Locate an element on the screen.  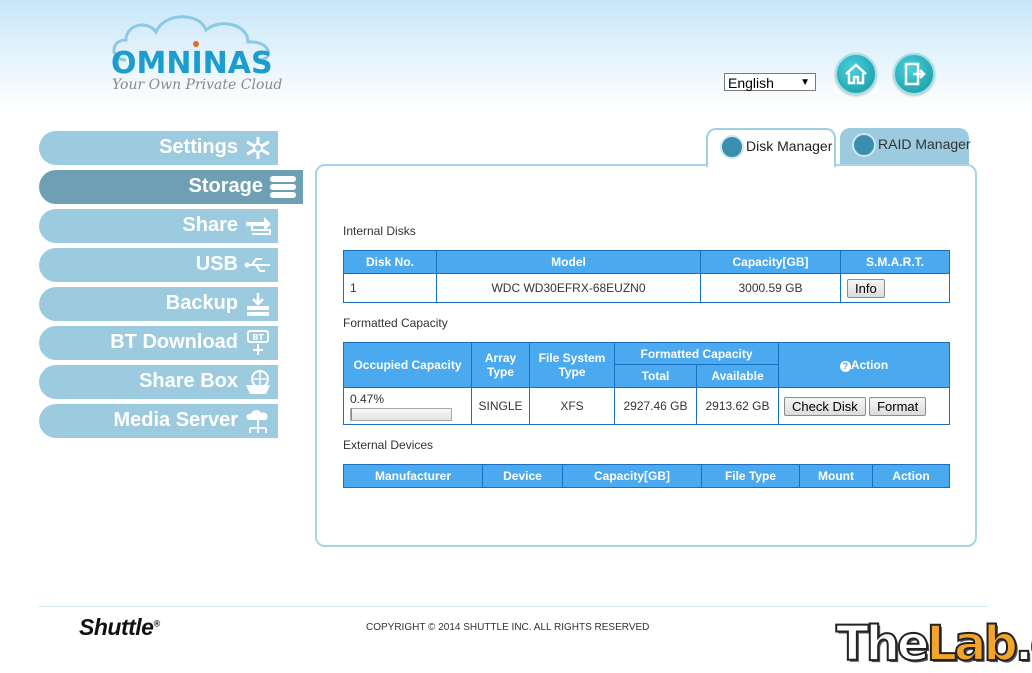
share-icon is located at coordinates (258, 226).